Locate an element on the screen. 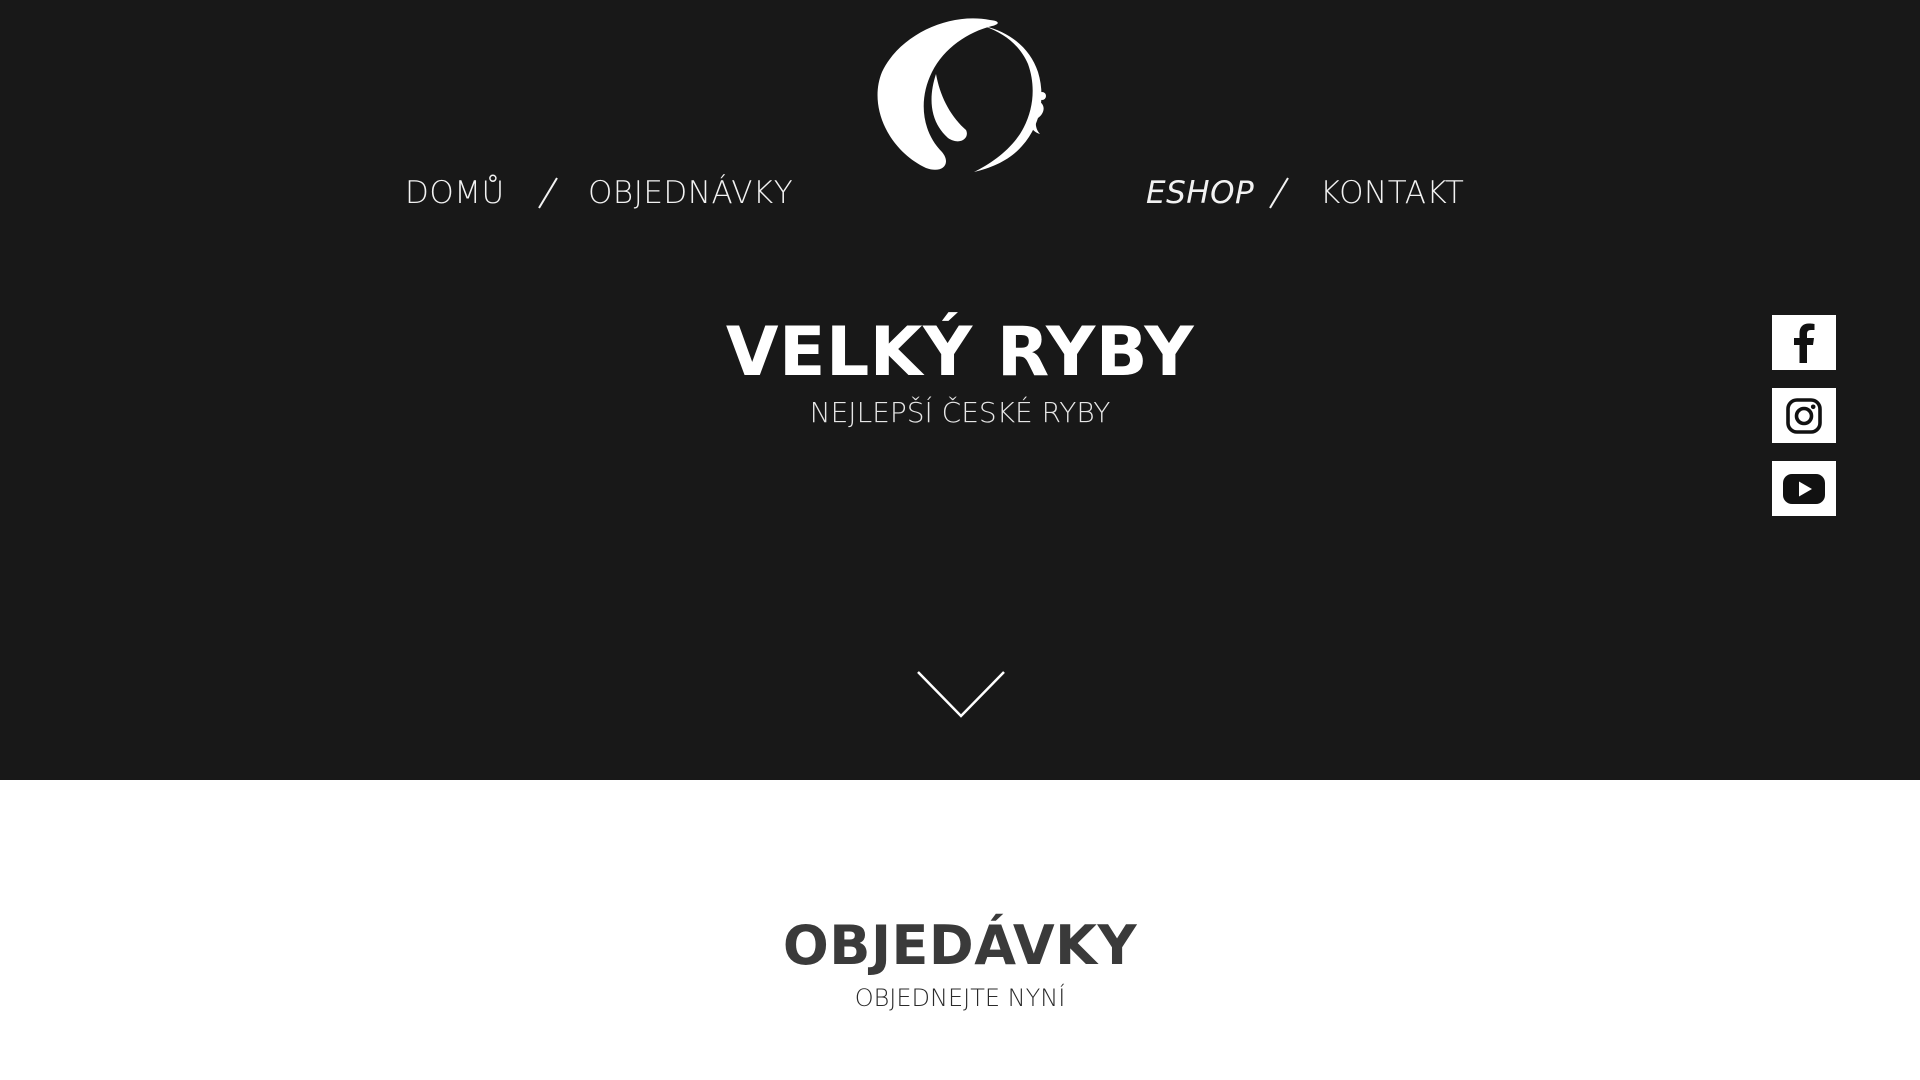 The image size is (1920, 1080). youtube-icon is located at coordinates (1804, 488).